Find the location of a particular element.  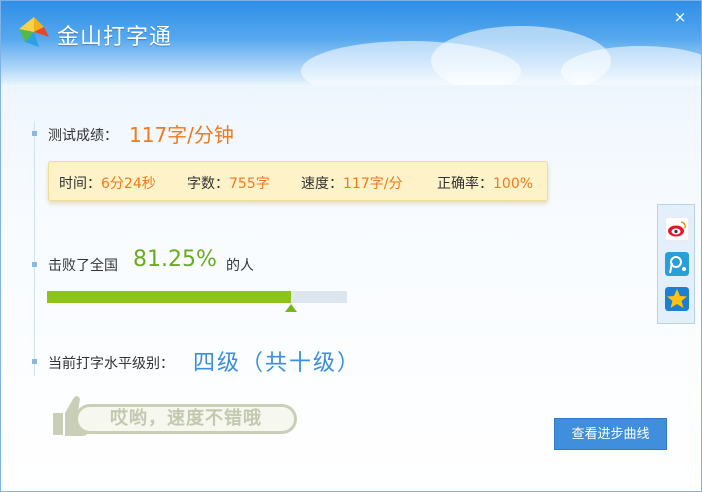

stat-accuracy-value: 100% is located at coordinates (513, 184).